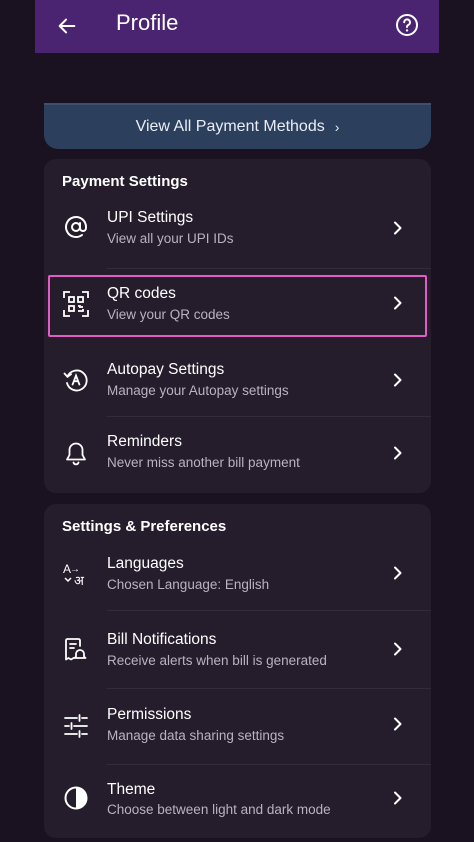  Describe the element at coordinates (76, 726) in the screenshot. I see `permissions-sliders-icon` at that location.